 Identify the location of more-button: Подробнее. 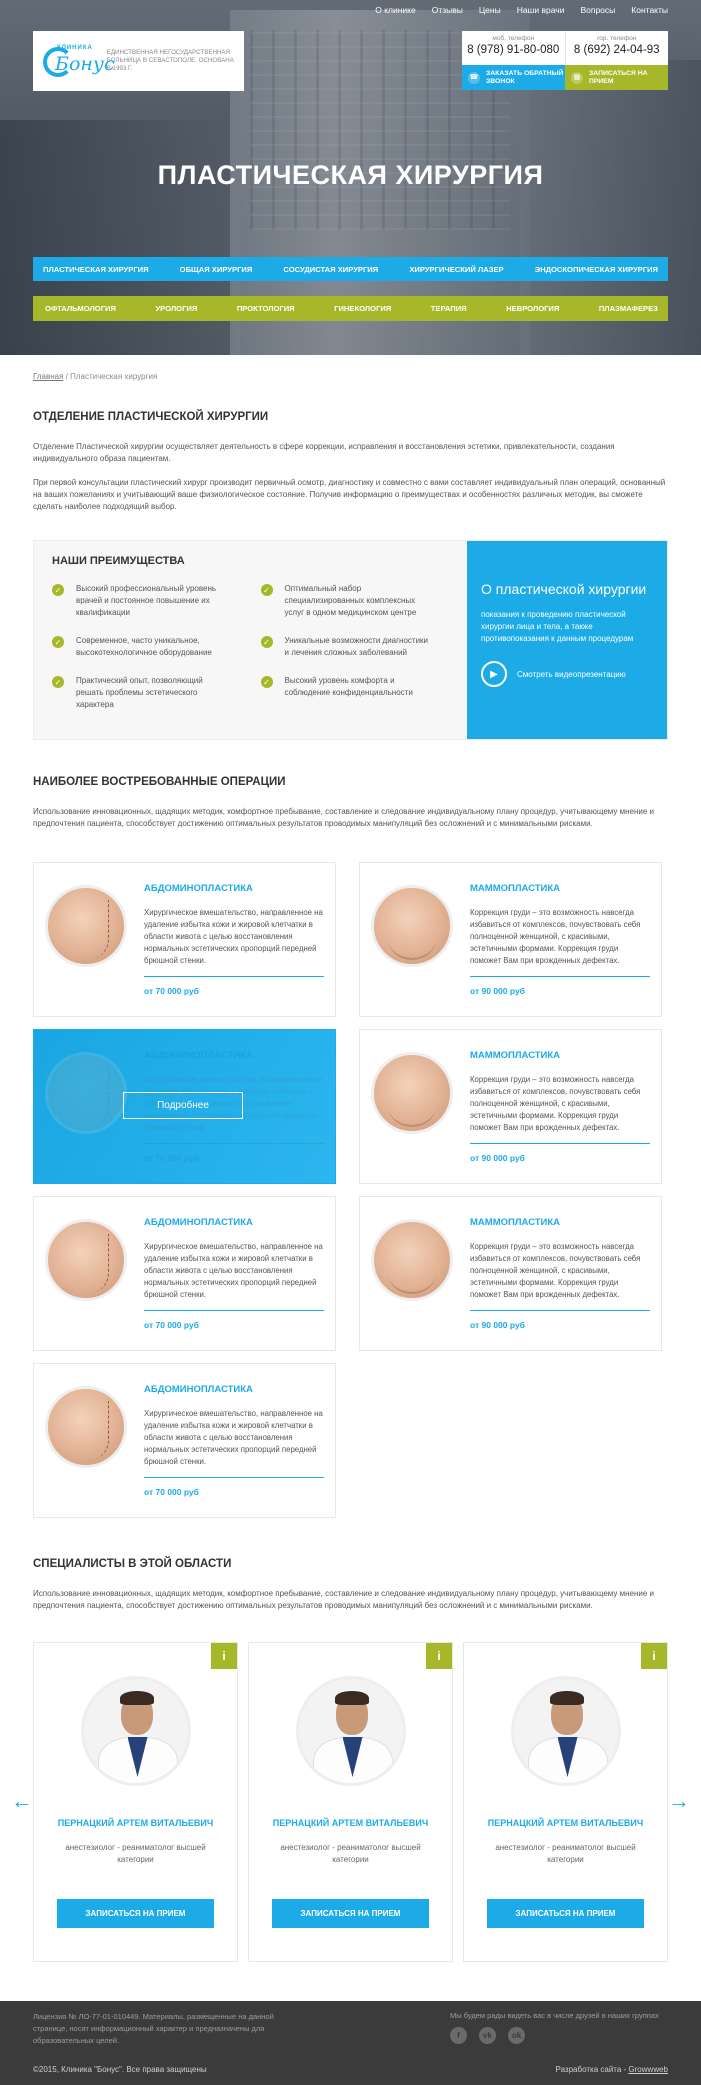
(183, 1105).